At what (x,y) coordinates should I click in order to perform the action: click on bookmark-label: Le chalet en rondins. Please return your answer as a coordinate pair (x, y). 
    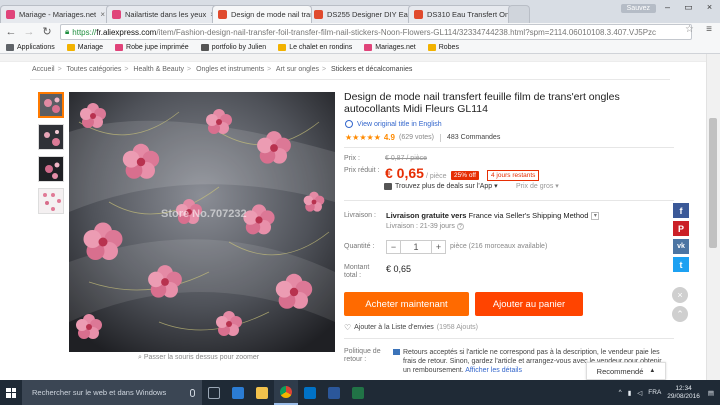
    Looking at the image, I should click on (321, 47).